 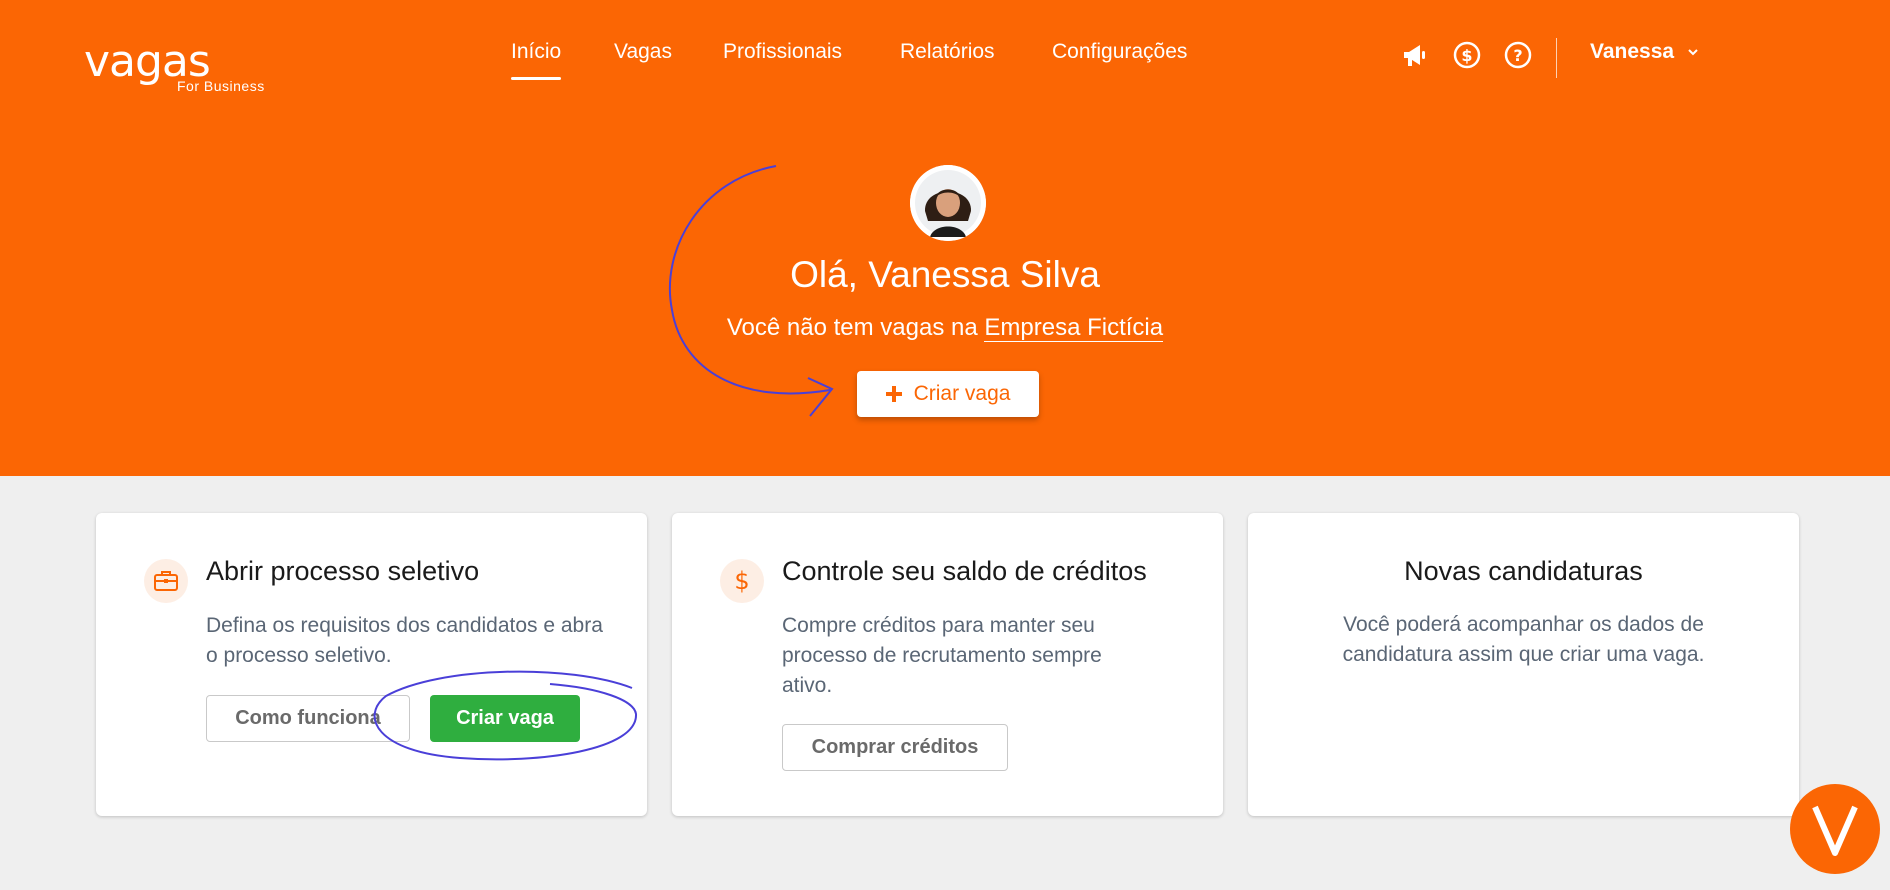 I want to click on chevron-down-icon, so click(x=1693, y=51).